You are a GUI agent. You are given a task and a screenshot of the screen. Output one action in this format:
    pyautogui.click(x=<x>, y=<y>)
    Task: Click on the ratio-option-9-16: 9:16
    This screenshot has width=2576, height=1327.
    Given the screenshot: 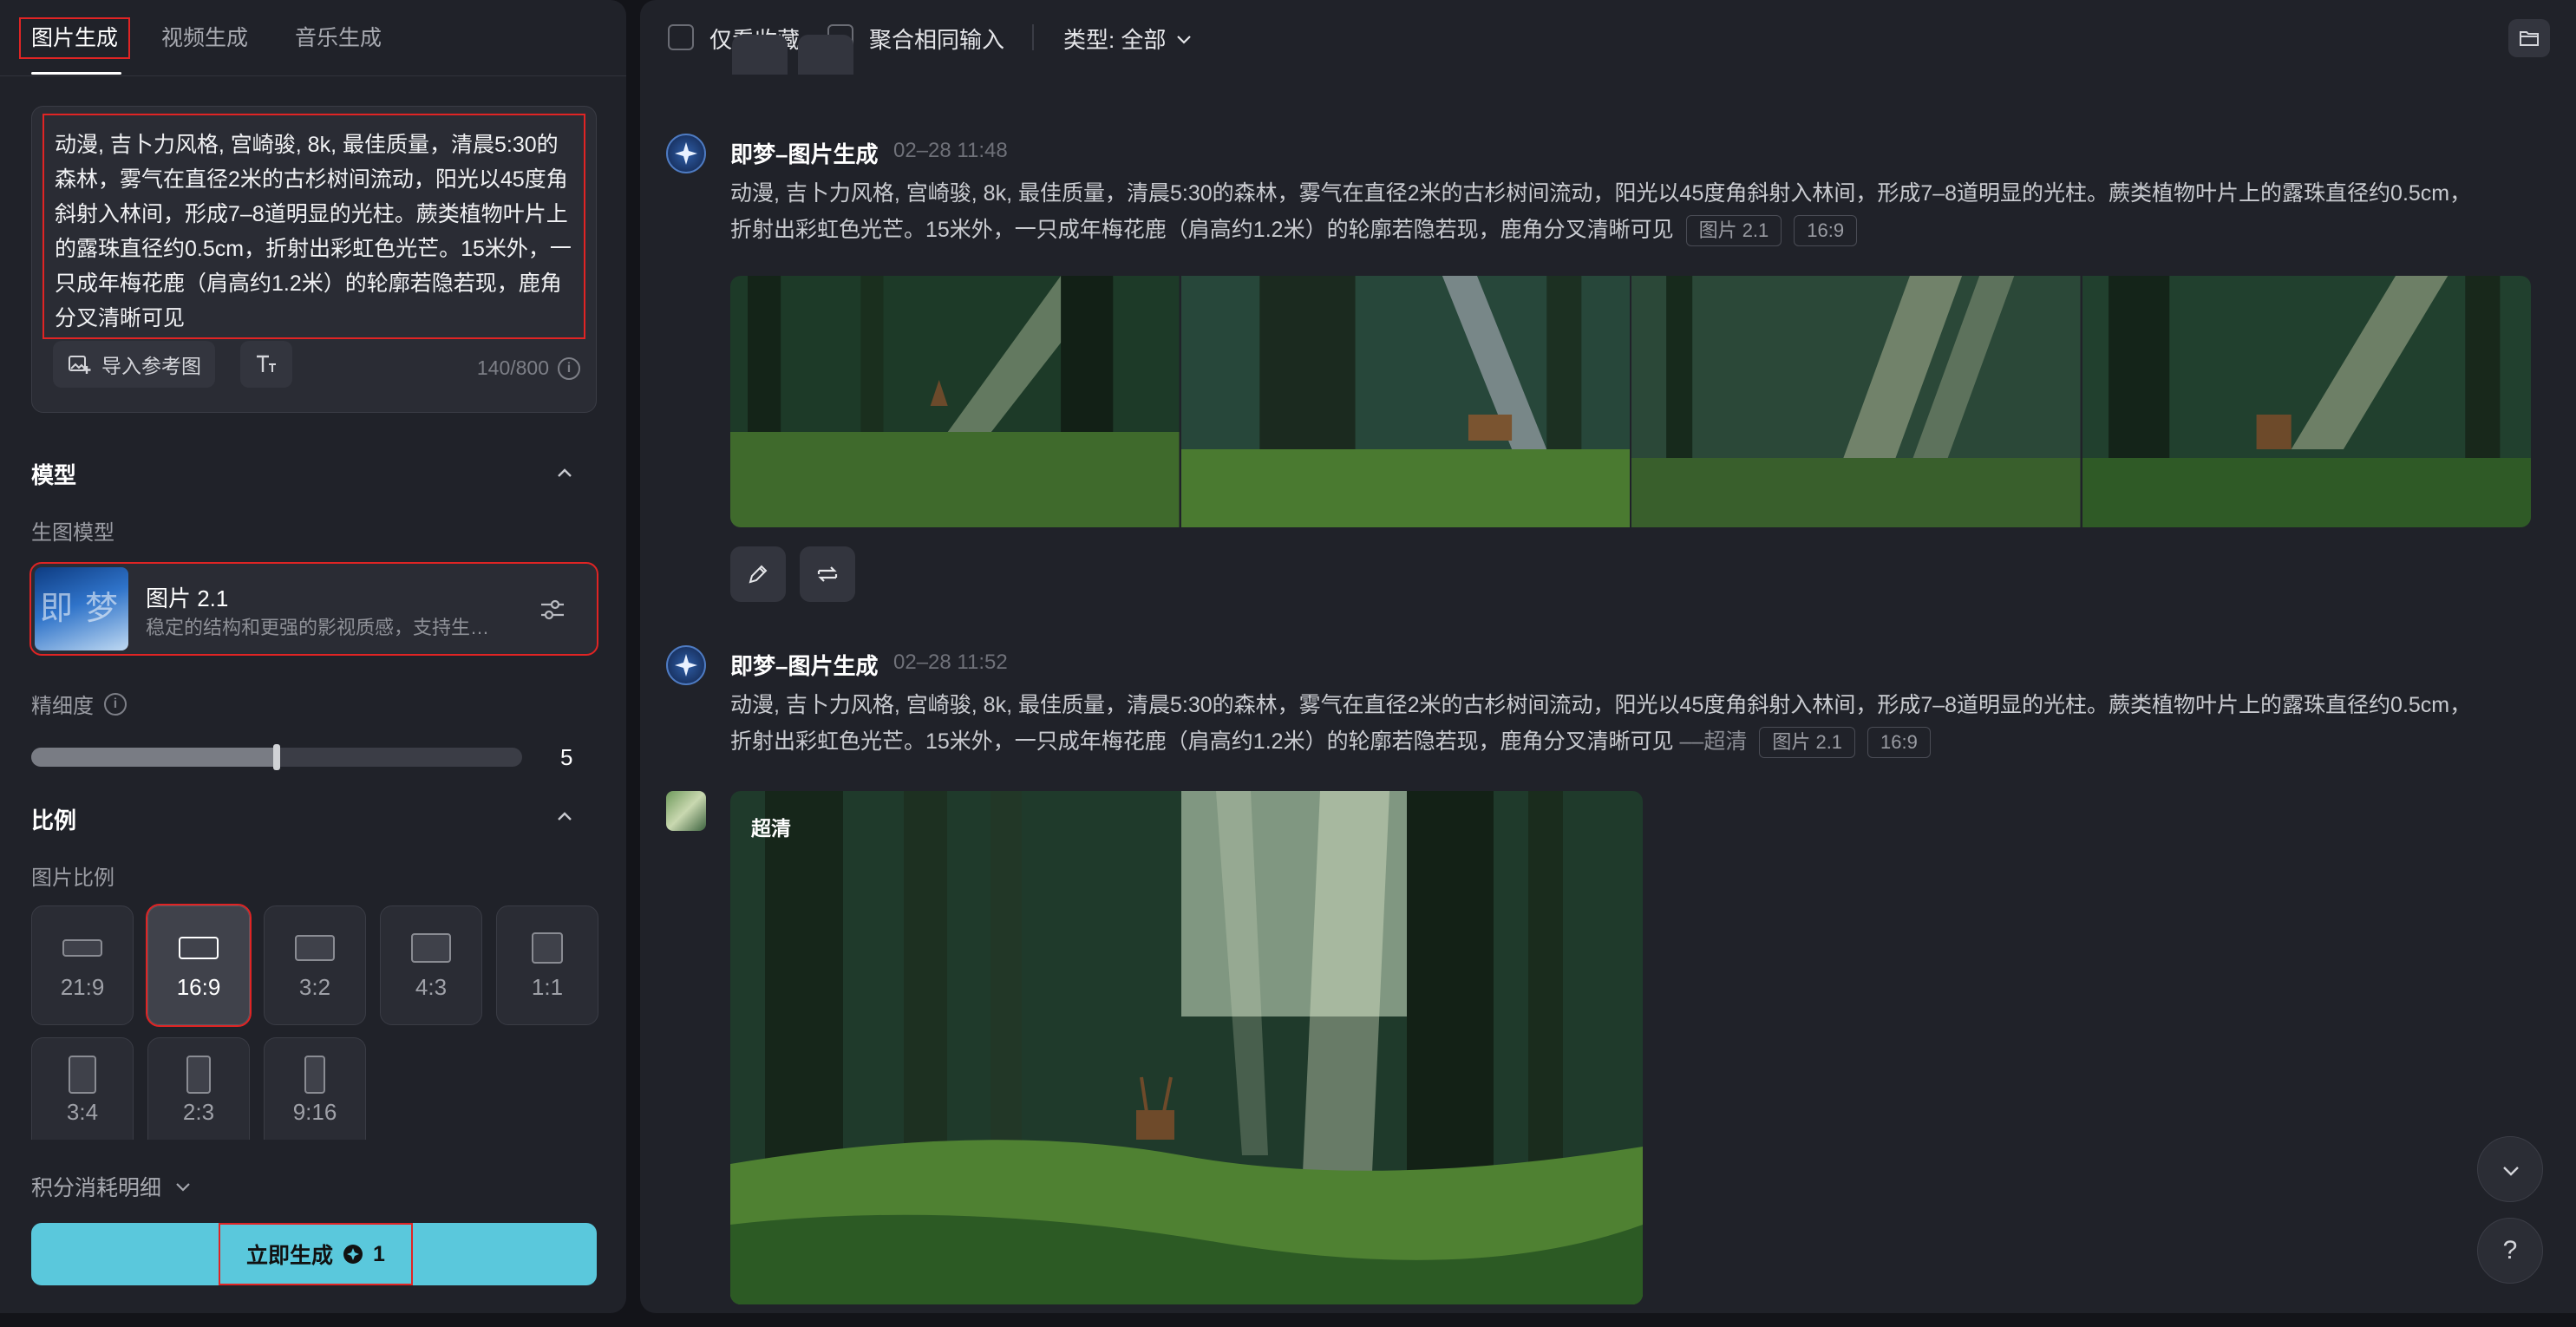 What is the action you would take?
    pyautogui.click(x=315, y=1088)
    